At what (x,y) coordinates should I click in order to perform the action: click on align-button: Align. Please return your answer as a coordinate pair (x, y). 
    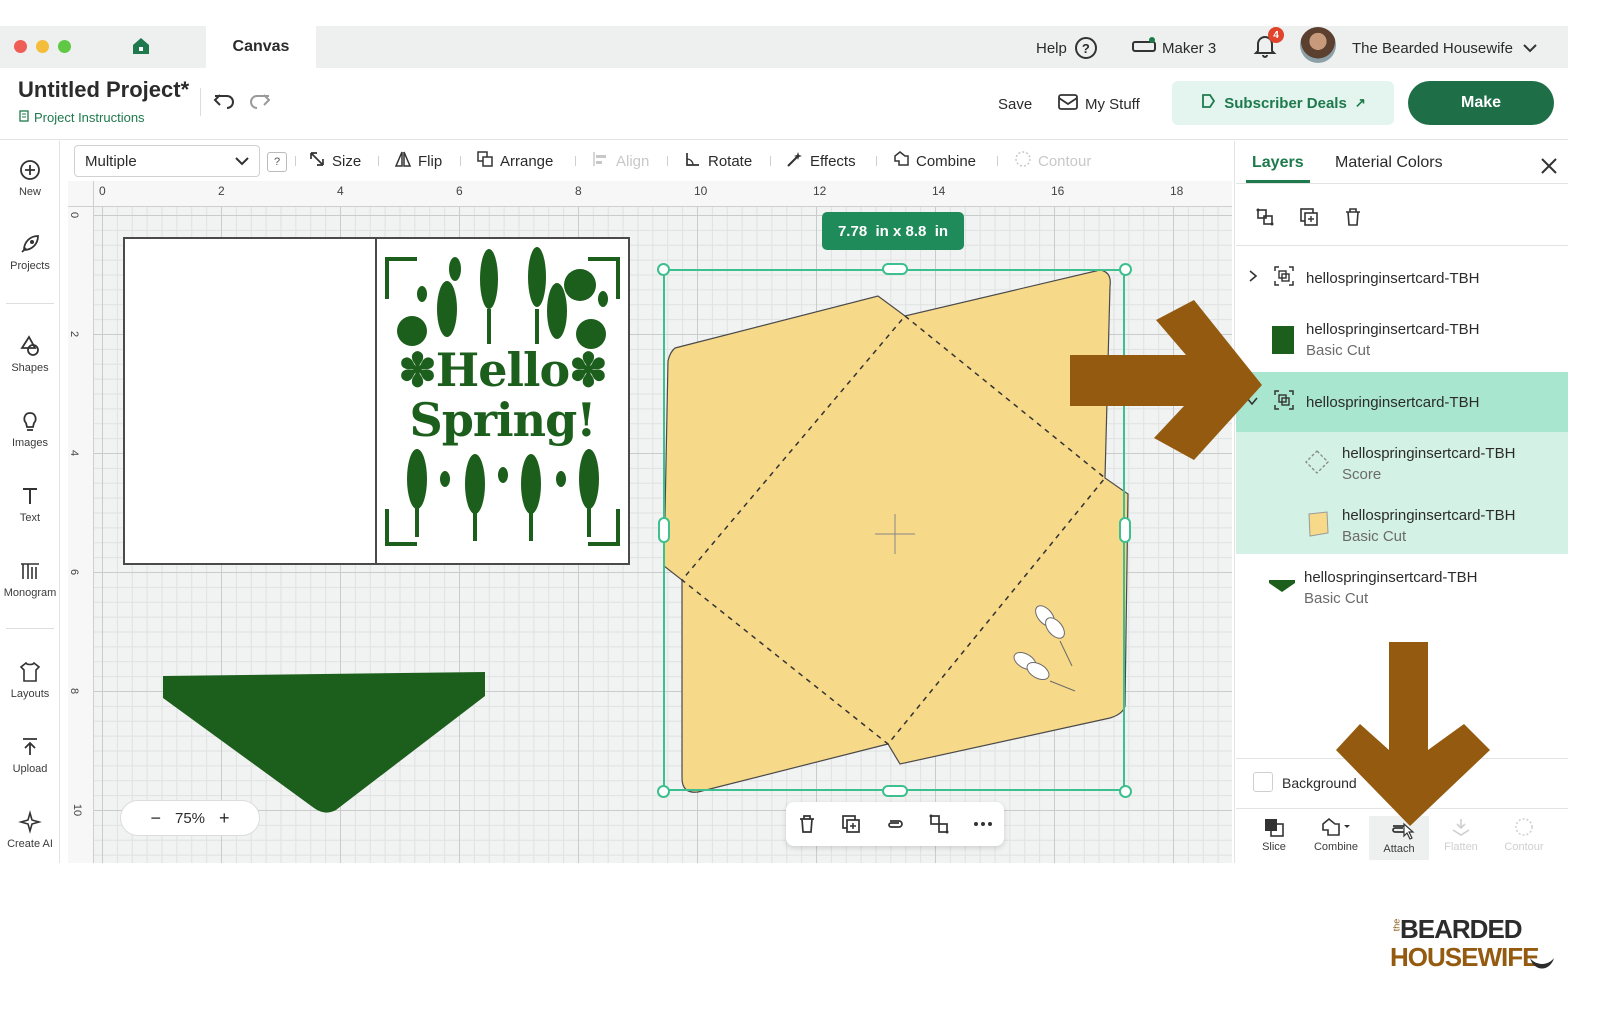
    Looking at the image, I should click on (620, 161).